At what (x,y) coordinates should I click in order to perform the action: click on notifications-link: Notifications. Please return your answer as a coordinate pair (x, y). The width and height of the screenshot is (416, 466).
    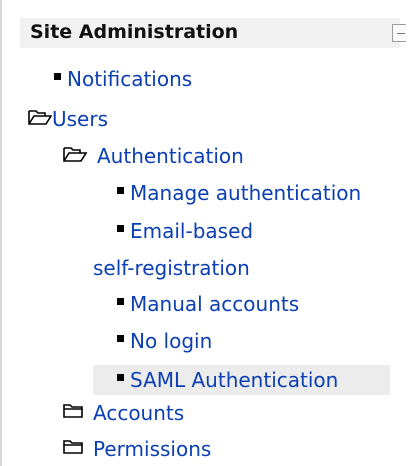
    Looking at the image, I should click on (129, 79).